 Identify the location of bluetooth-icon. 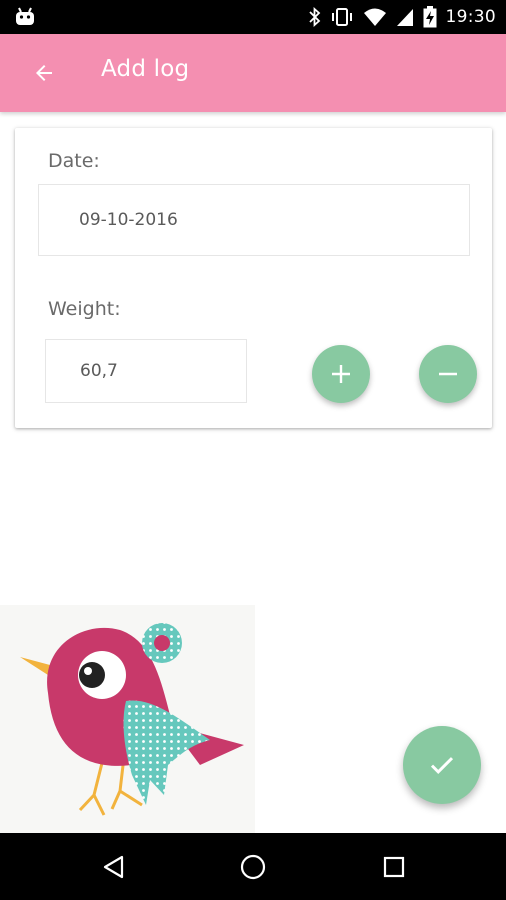
(314, 17).